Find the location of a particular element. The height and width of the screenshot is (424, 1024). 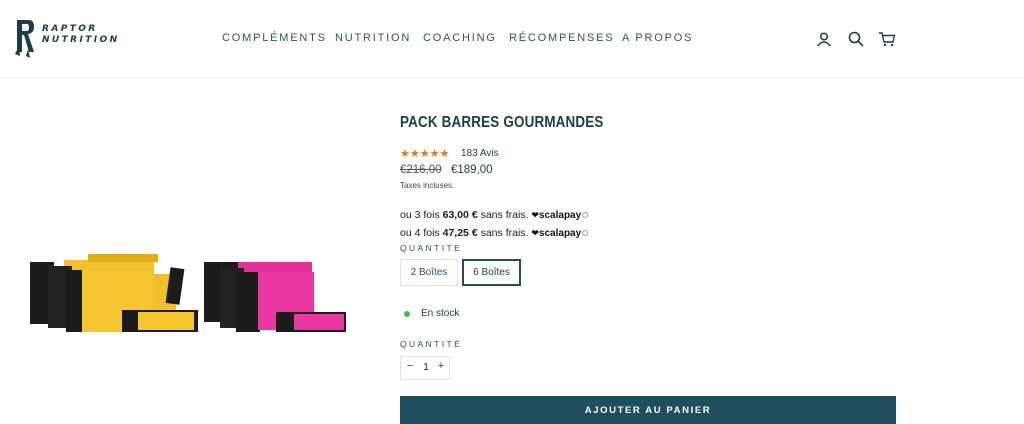

variant-option-2-boites: 2 Boîtes is located at coordinates (429, 272).